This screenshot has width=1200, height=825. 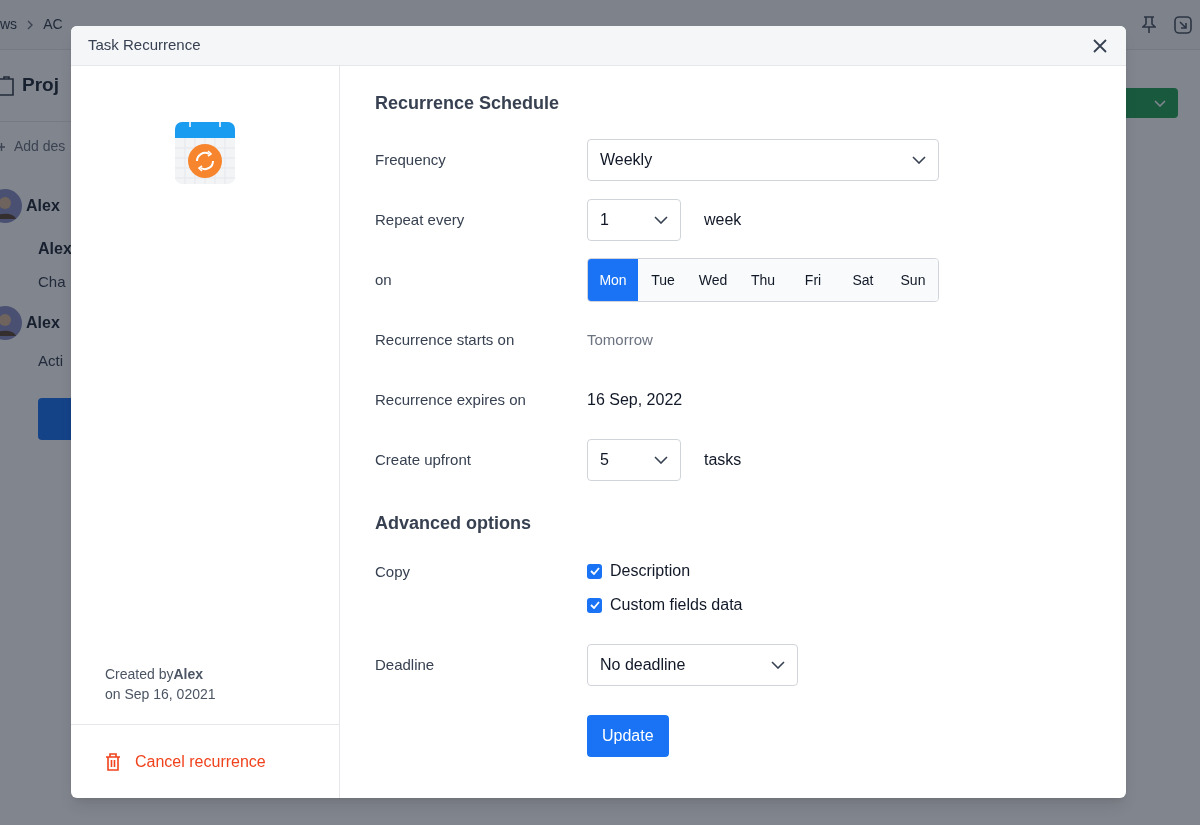 What do you see at coordinates (620, 339) in the screenshot?
I see `start-value: Tomorrow` at bounding box center [620, 339].